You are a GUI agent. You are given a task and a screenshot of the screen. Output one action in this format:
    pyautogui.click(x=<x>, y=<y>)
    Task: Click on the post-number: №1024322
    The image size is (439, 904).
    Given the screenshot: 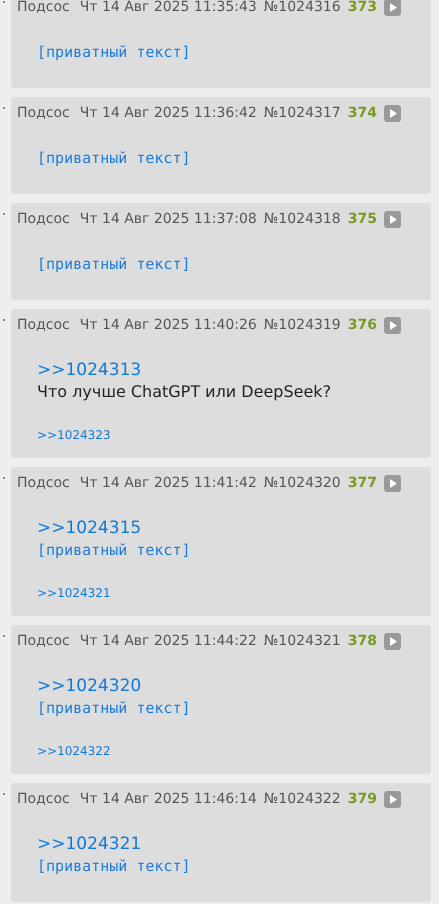 What is the action you would take?
    pyautogui.click(x=302, y=799)
    